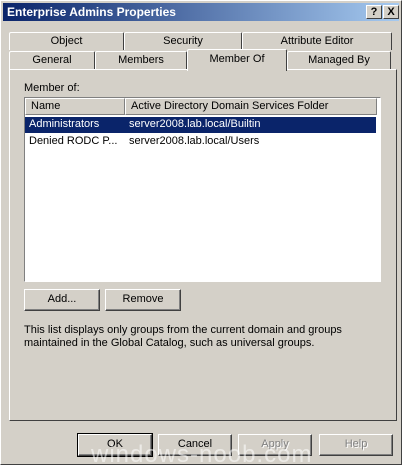  I want to click on tab-label: Object, so click(66, 41).